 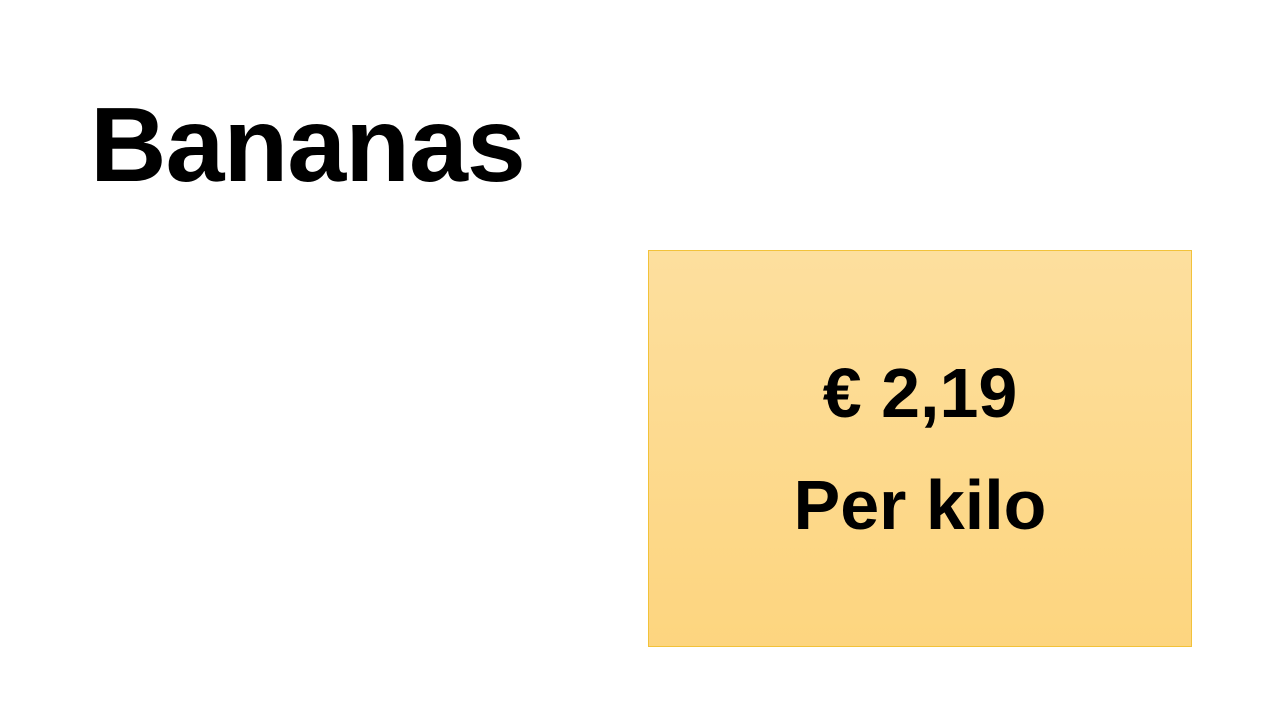 What do you see at coordinates (920, 504) in the screenshot?
I see `price-unit: Per kilo` at bounding box center [920, 504].